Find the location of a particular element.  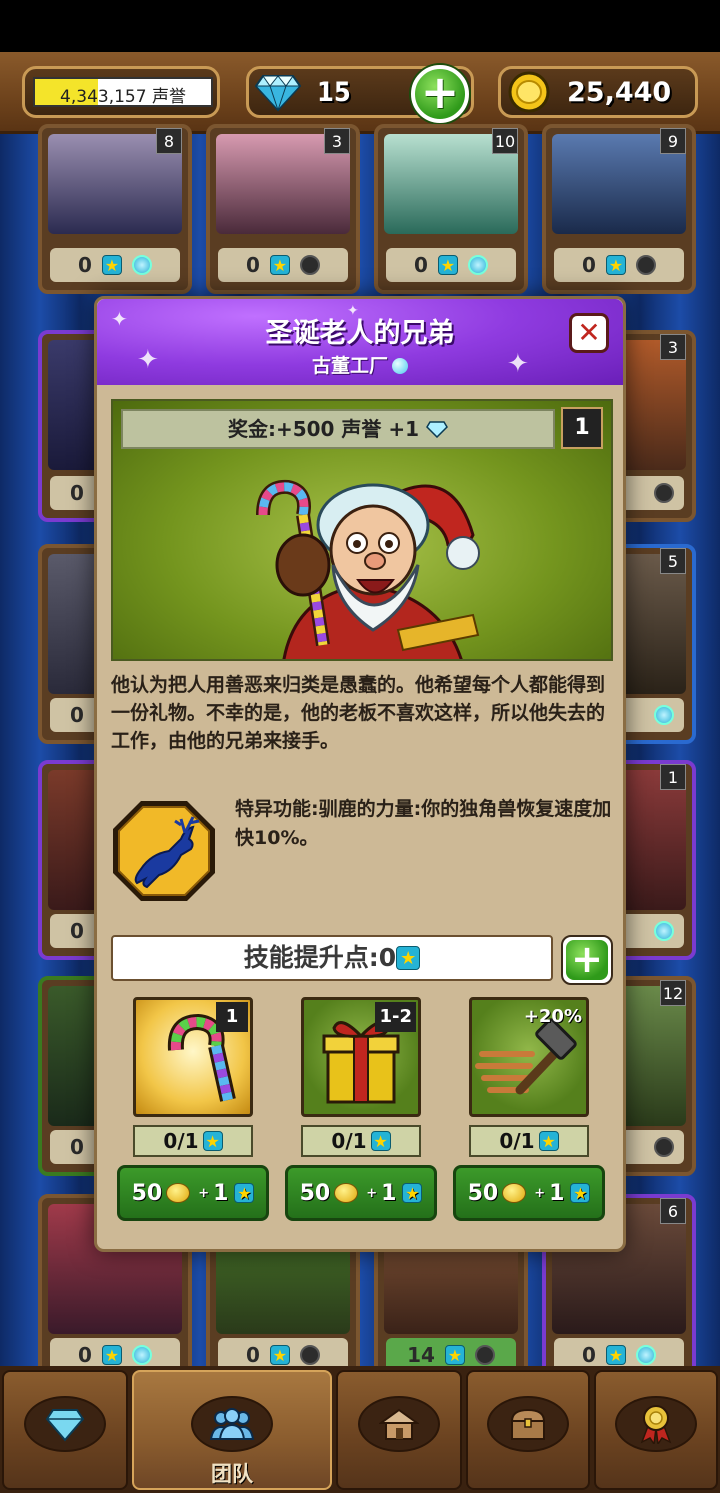

reindeer-ability-icon is located at coordinates (164, 851).